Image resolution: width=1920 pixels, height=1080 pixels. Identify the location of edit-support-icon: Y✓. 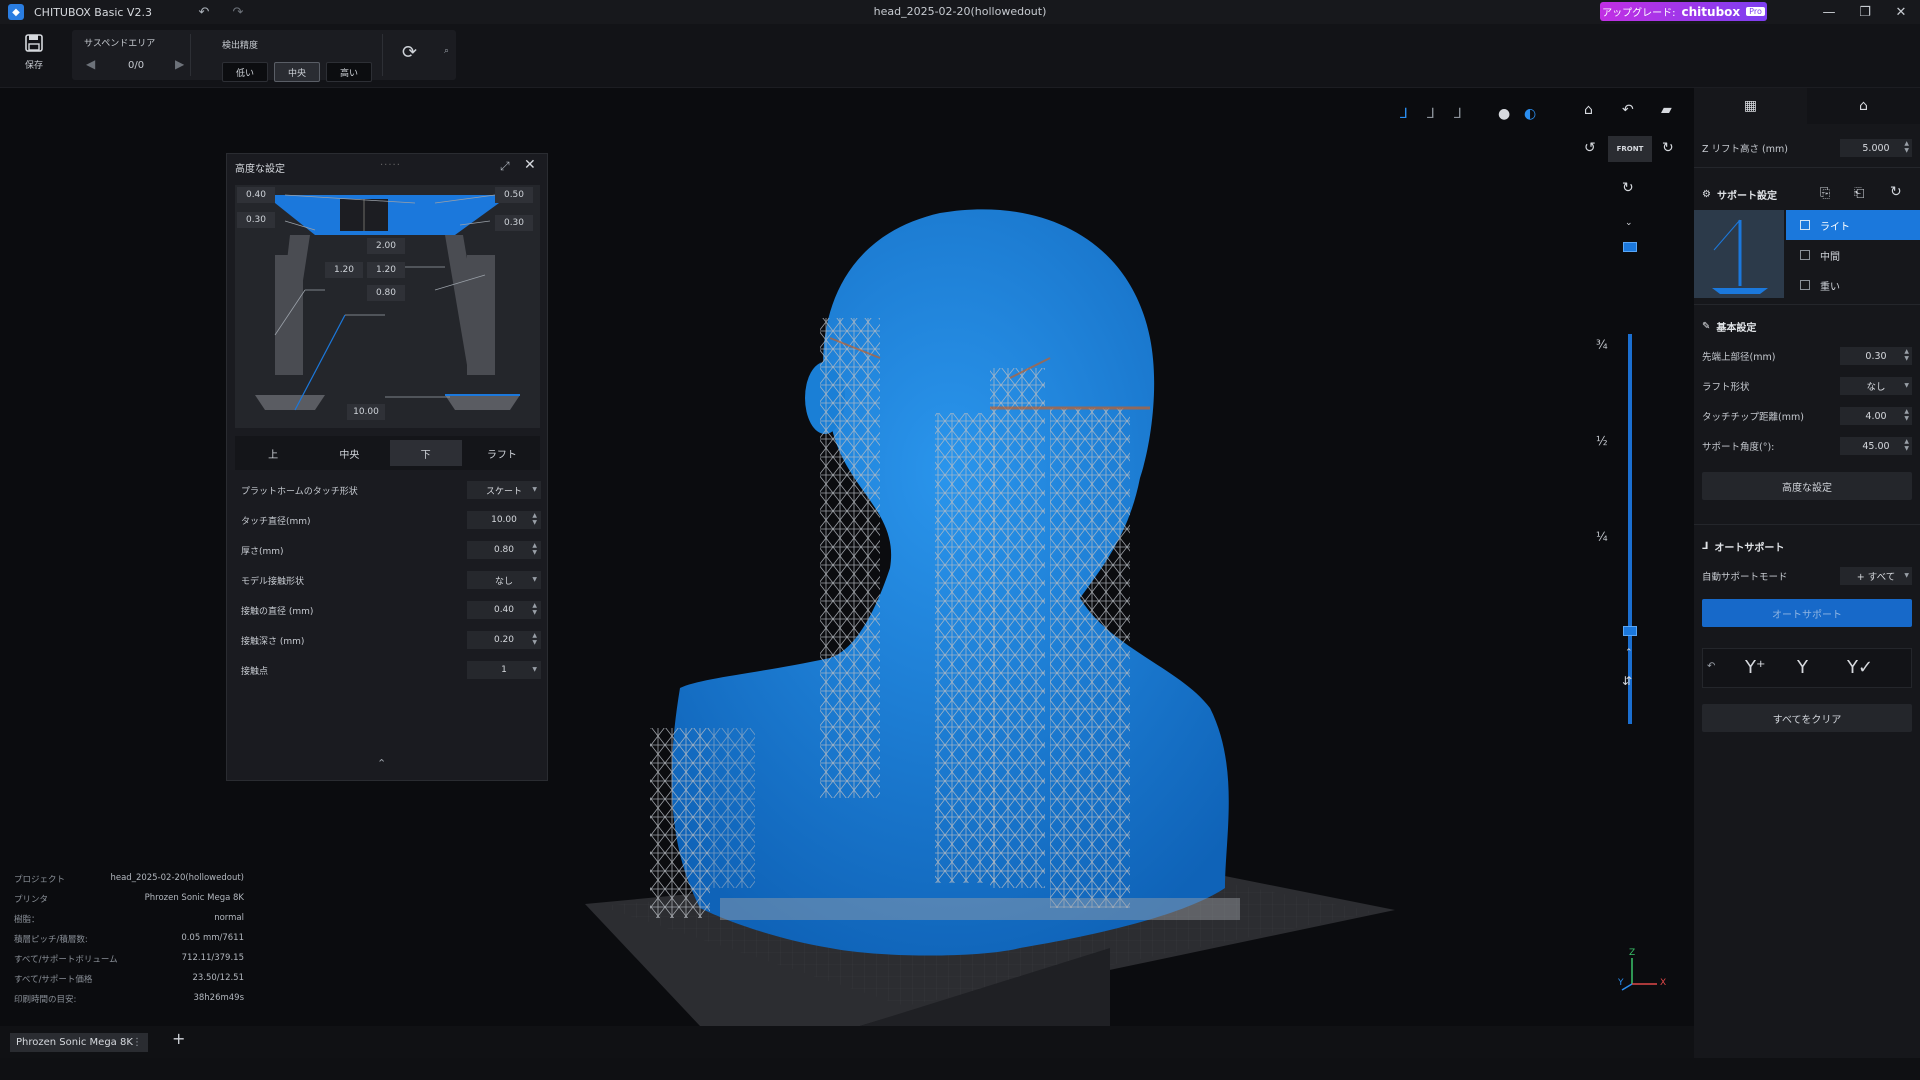
(1860, 667).